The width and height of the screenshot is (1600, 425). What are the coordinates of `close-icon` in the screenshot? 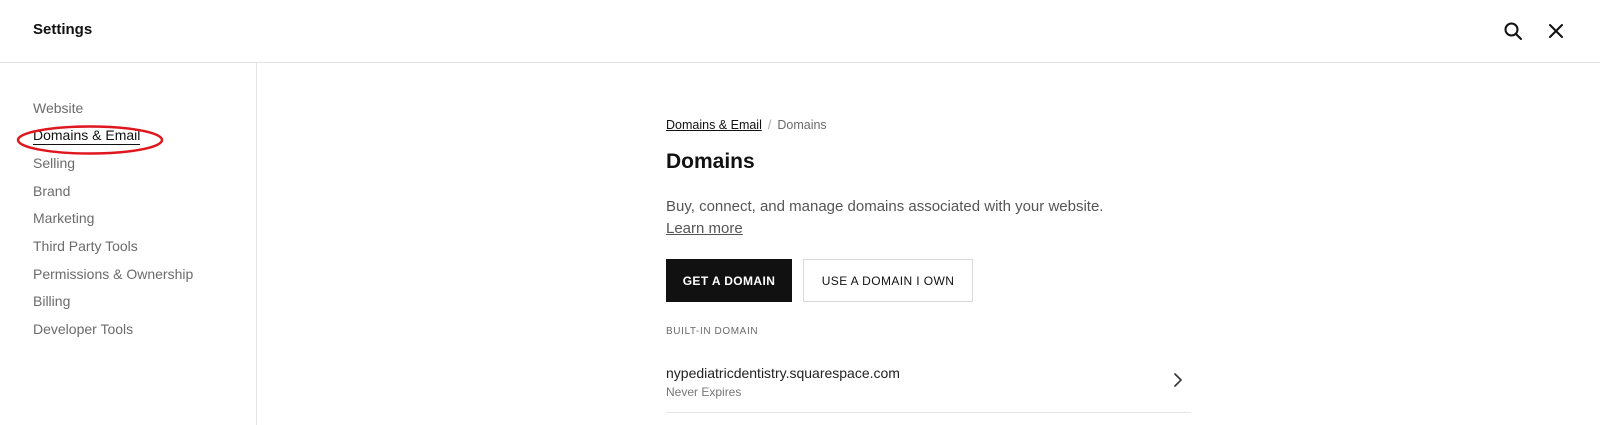 It's located at (1556, 31).